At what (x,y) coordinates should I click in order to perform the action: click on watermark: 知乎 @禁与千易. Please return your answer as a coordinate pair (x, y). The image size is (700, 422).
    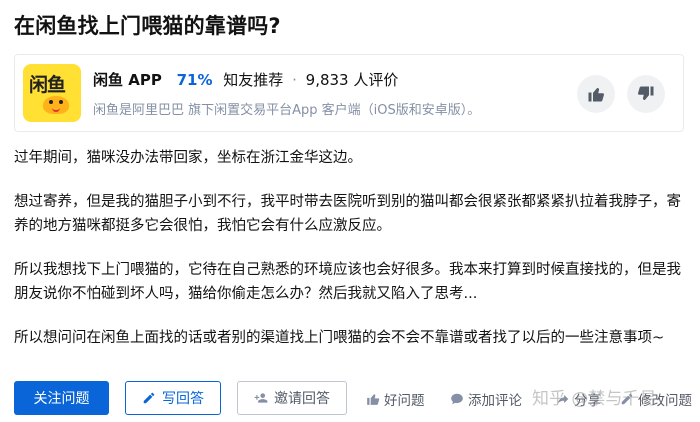
    Looking at the image, I should click on (594, 399).